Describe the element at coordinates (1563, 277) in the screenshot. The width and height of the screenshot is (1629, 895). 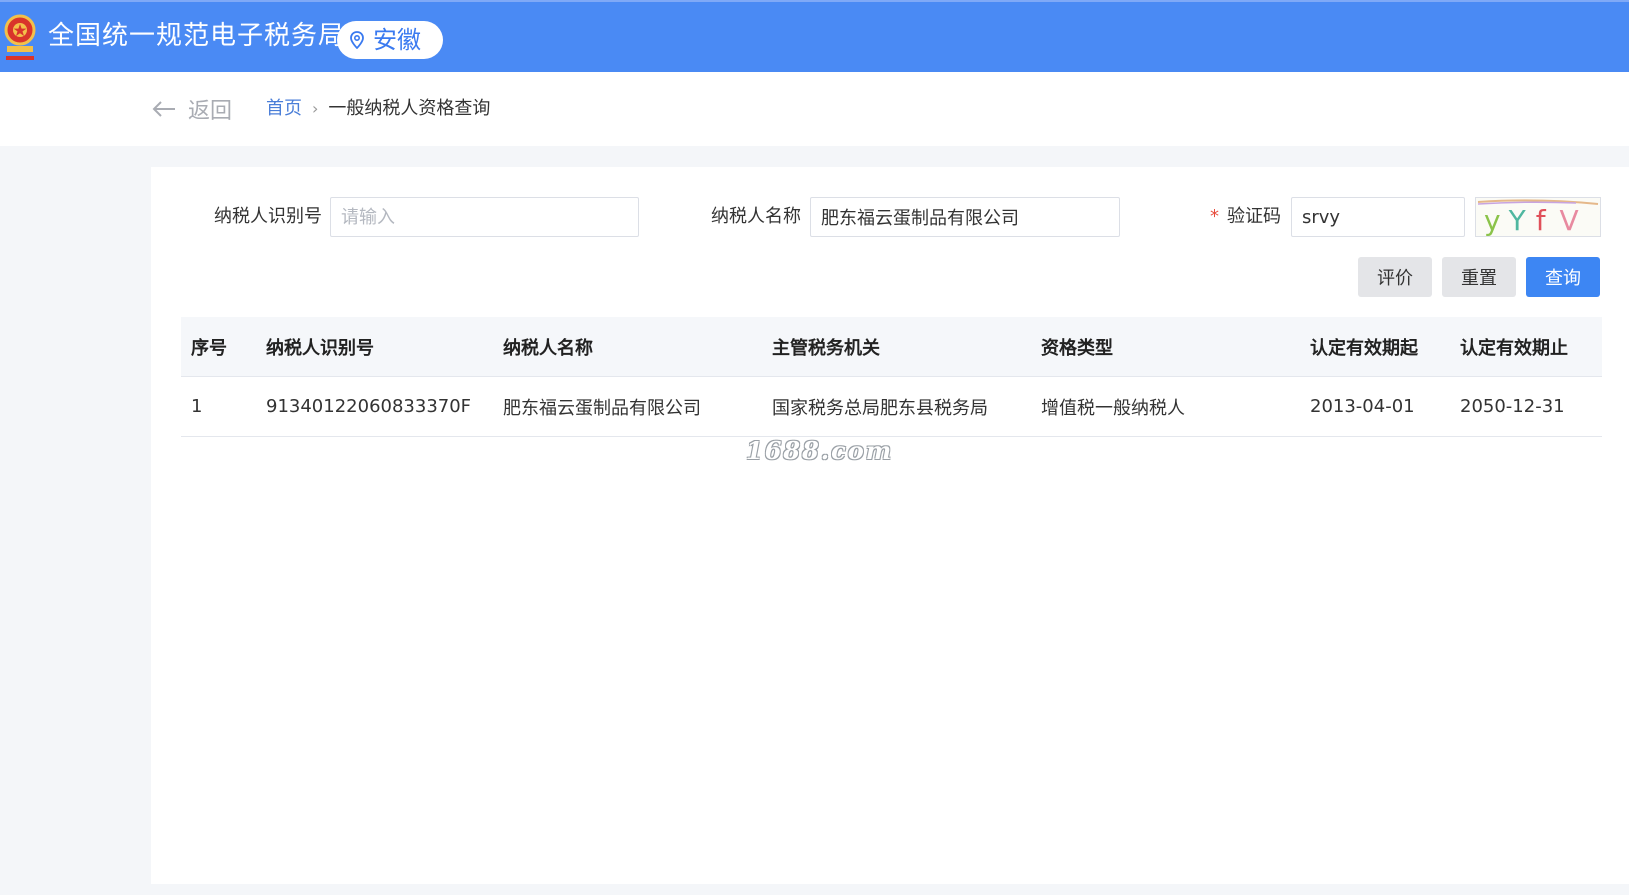
I see `query-button: 查询` at that location.